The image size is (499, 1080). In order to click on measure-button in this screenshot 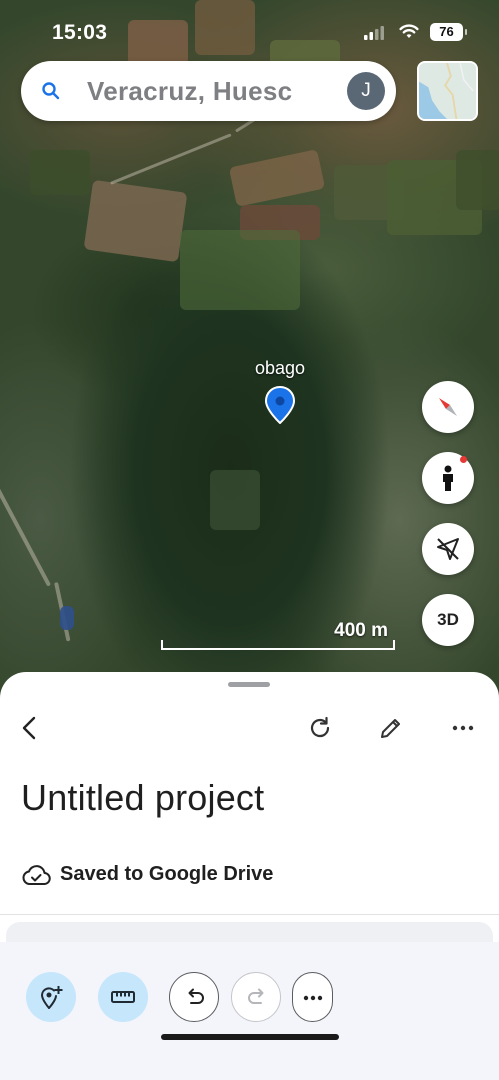, I will do `click(123, 997)`.